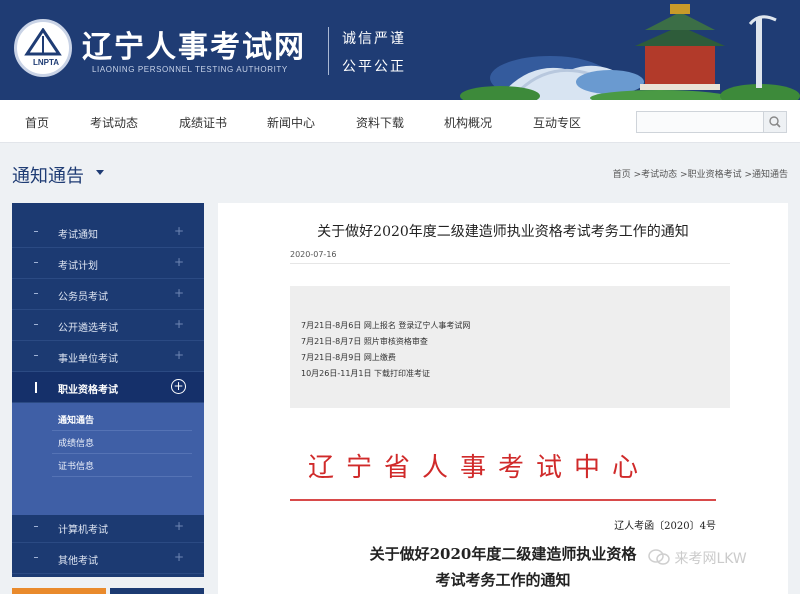  I want to click on wechat-icon, so click(659, 557).